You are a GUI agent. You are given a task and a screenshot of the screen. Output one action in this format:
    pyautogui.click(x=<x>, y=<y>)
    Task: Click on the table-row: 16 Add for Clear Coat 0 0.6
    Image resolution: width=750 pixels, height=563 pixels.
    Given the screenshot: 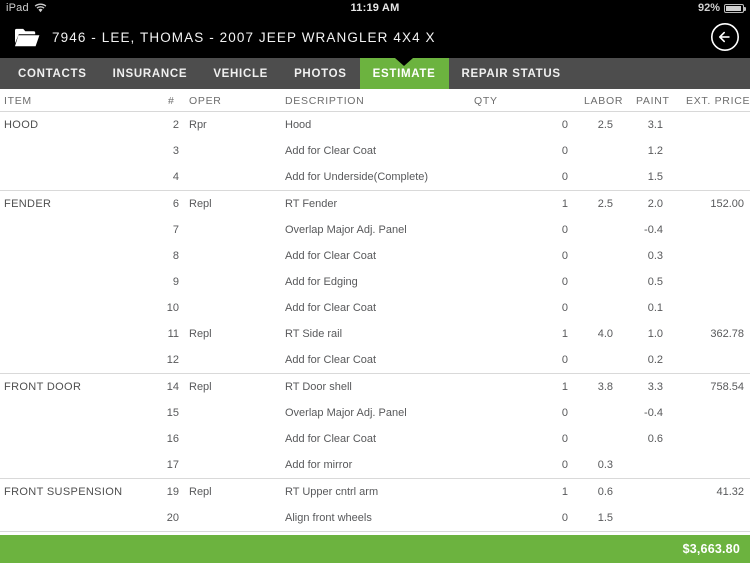 What is the action you would take?
    pyautogui.click(x=375, y=439)
    